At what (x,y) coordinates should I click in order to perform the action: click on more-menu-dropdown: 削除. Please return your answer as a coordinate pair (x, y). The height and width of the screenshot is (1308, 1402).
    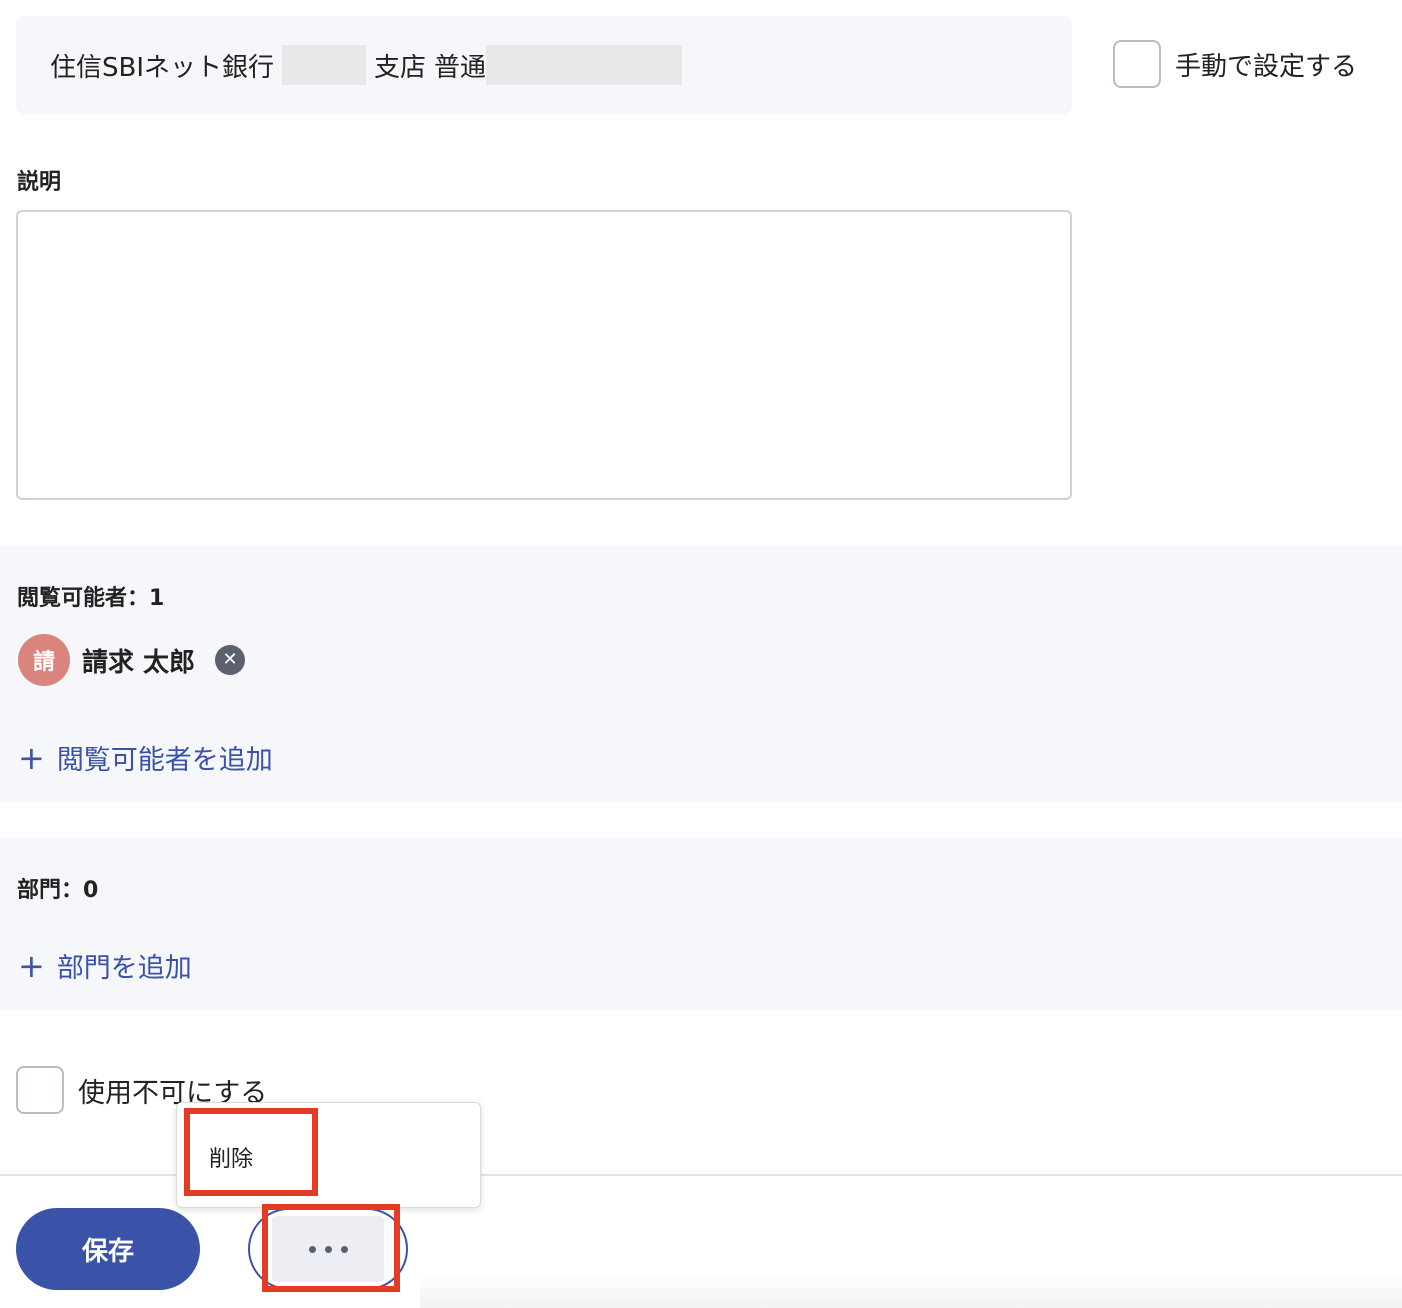
    Looking at the image, I should click on (328, 1155).